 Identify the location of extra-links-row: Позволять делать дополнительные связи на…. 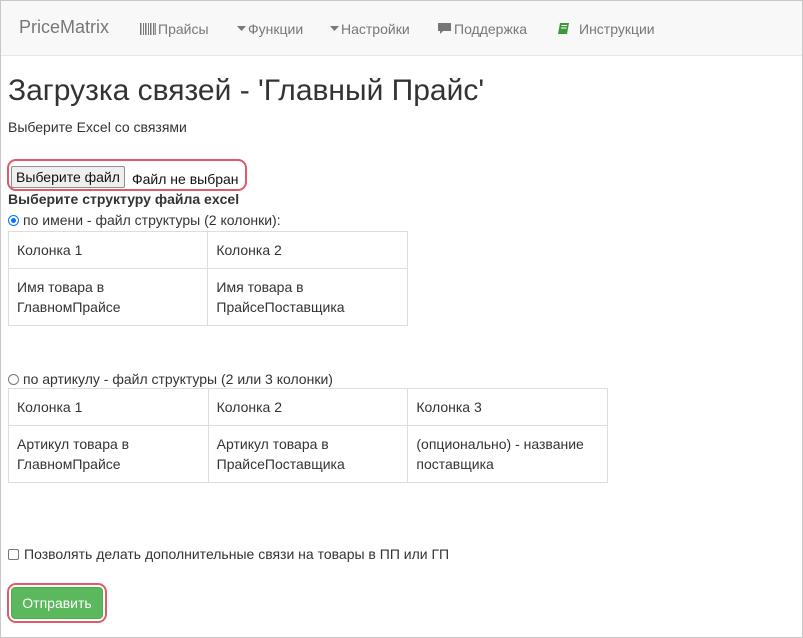
(228, 554).